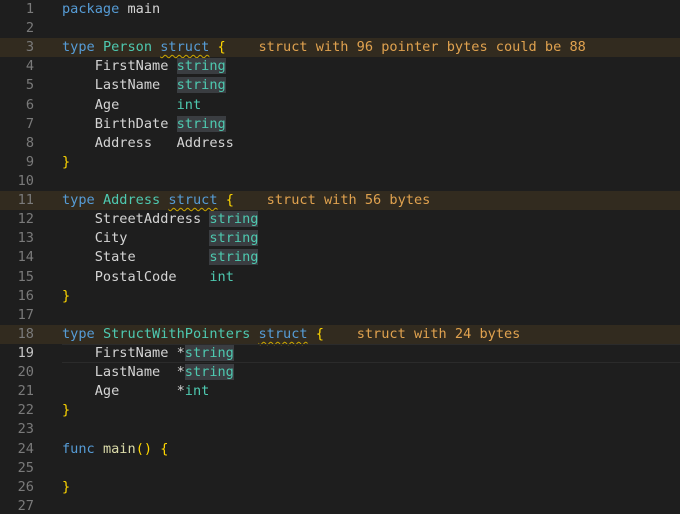 The image size is (680, 514). What do you see at coordinates (78, 449) in the screenshot?
I see `keyword-token: func` at bounding box center [78, 449].